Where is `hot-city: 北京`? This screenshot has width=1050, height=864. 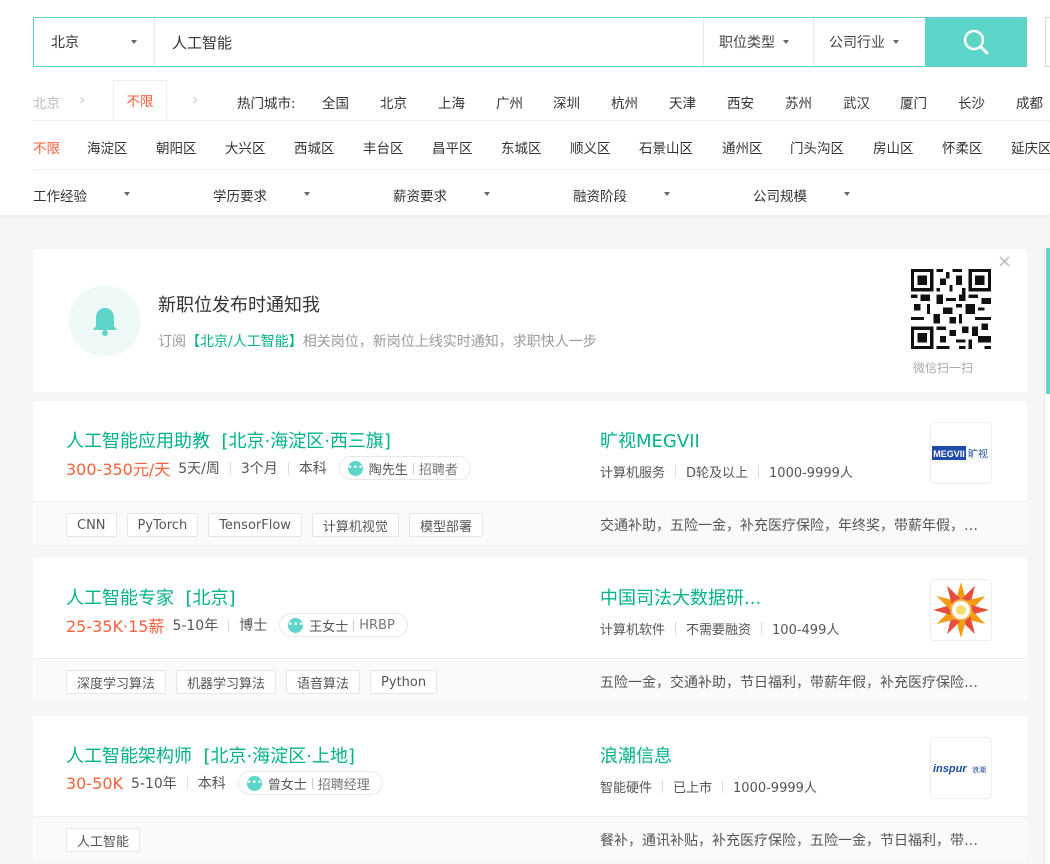
hot-city: 北京 is located at coordinates (393, 102).